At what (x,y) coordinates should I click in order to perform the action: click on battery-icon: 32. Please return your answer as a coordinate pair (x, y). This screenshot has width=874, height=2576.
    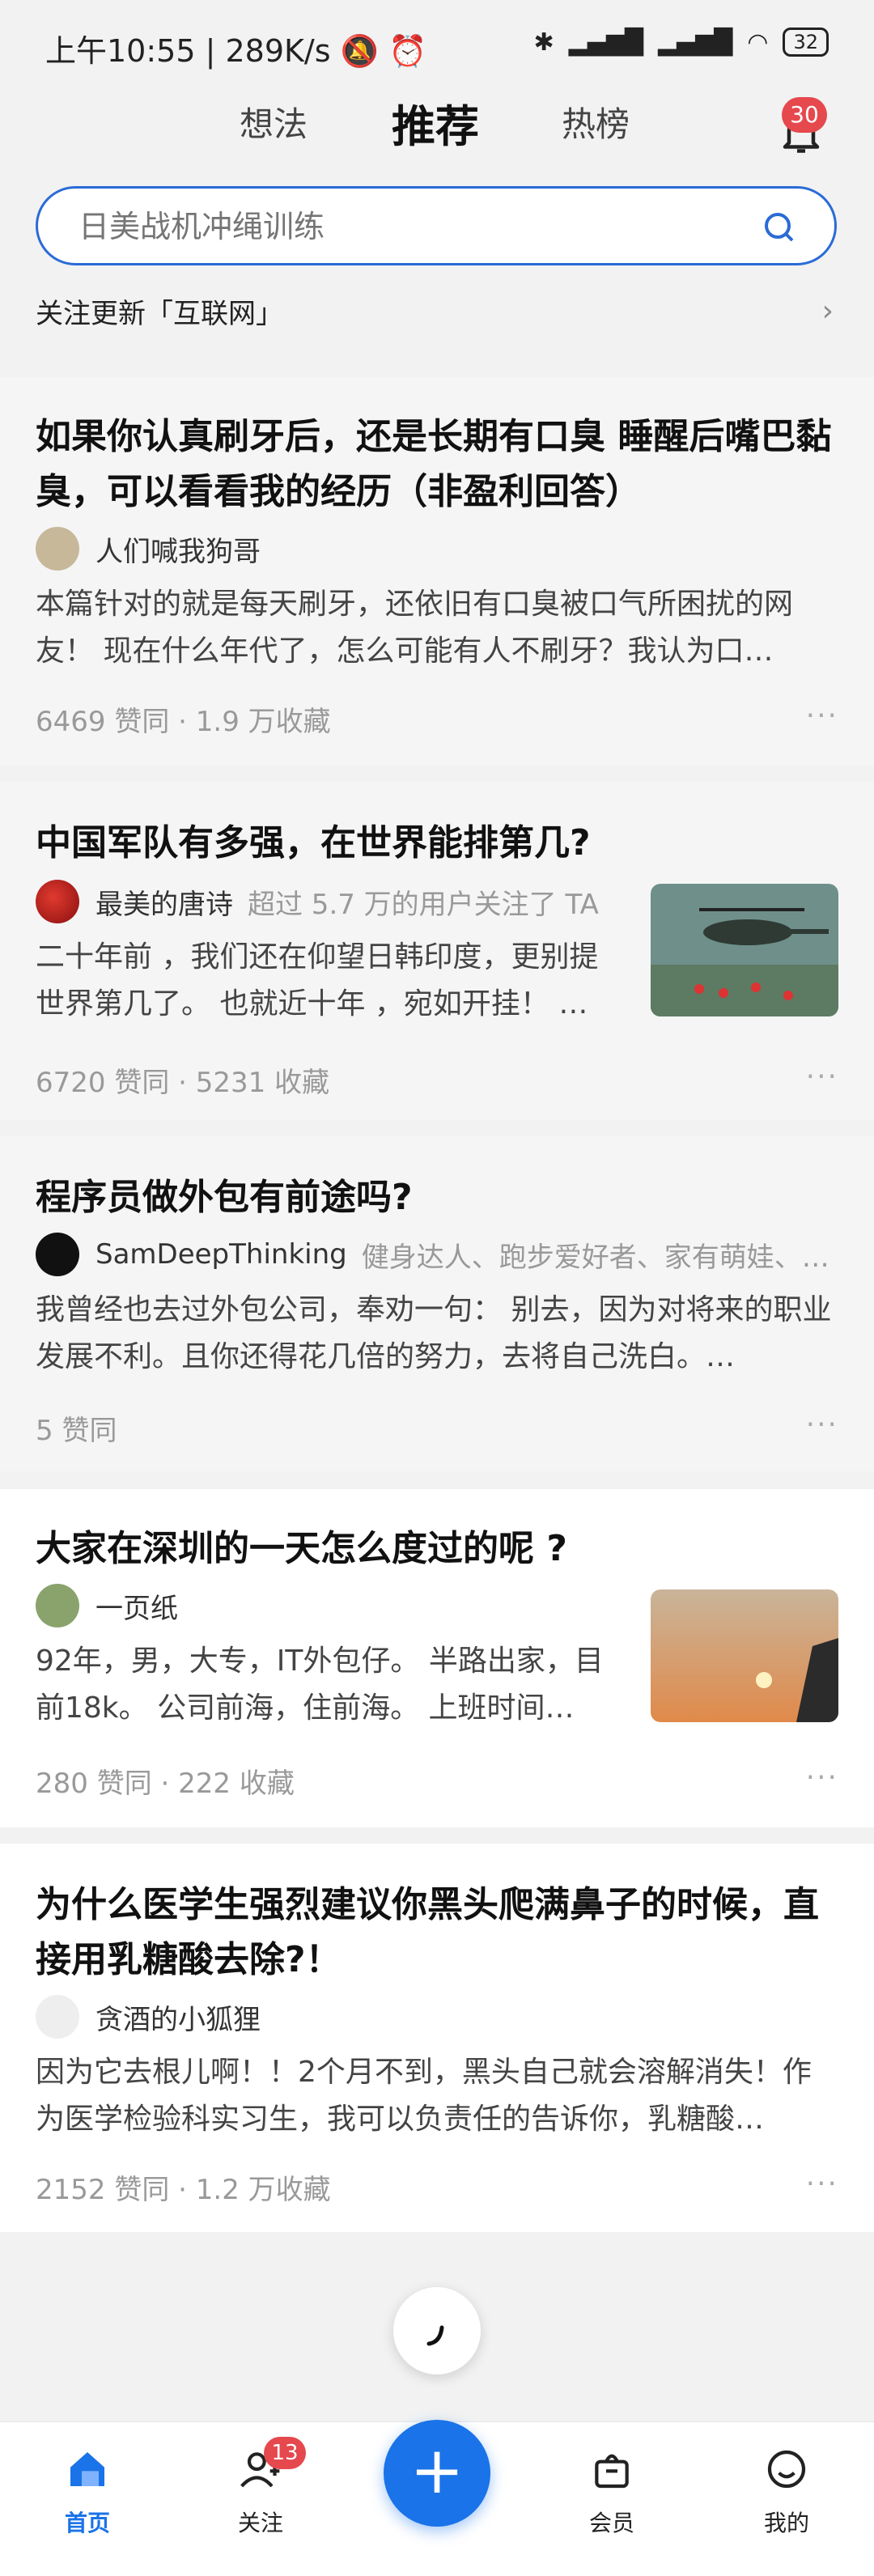
    Looking at the image, I should click on (806, 42).